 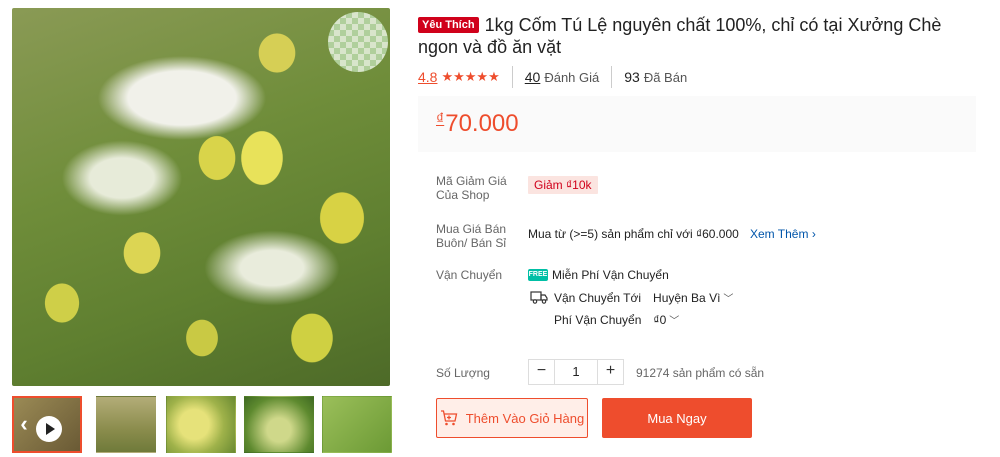 I want to click on voucher-label: Mã Giảm Giá Của Shop, so click(x=471, y=188).